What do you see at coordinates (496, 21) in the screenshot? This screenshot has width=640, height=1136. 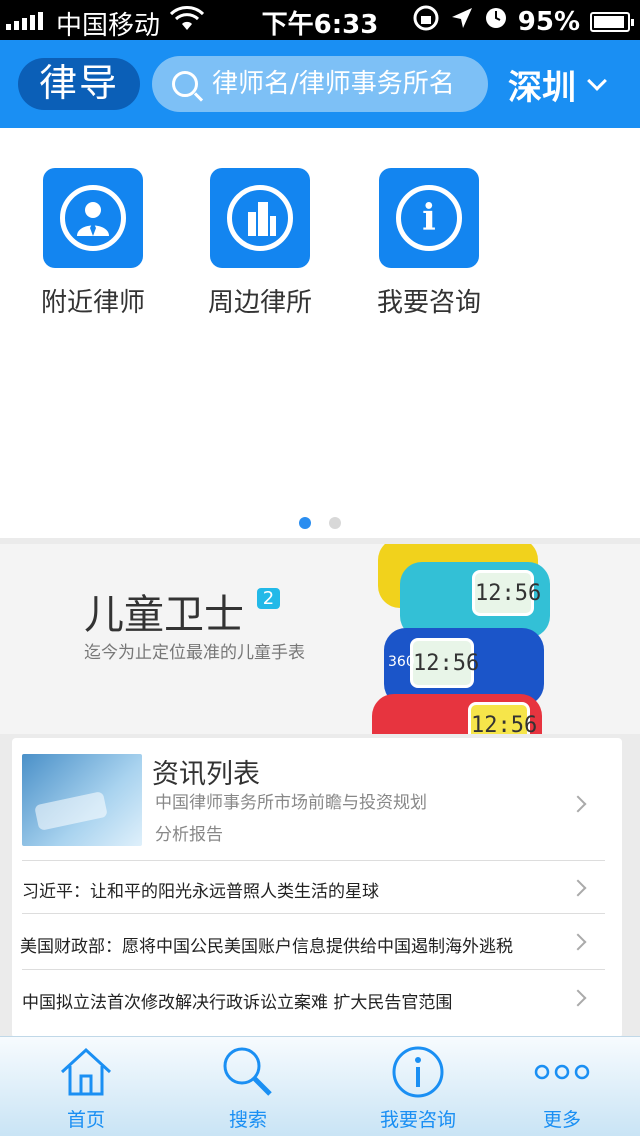 I see `alarm-icon` at bounding box center [496, 21].